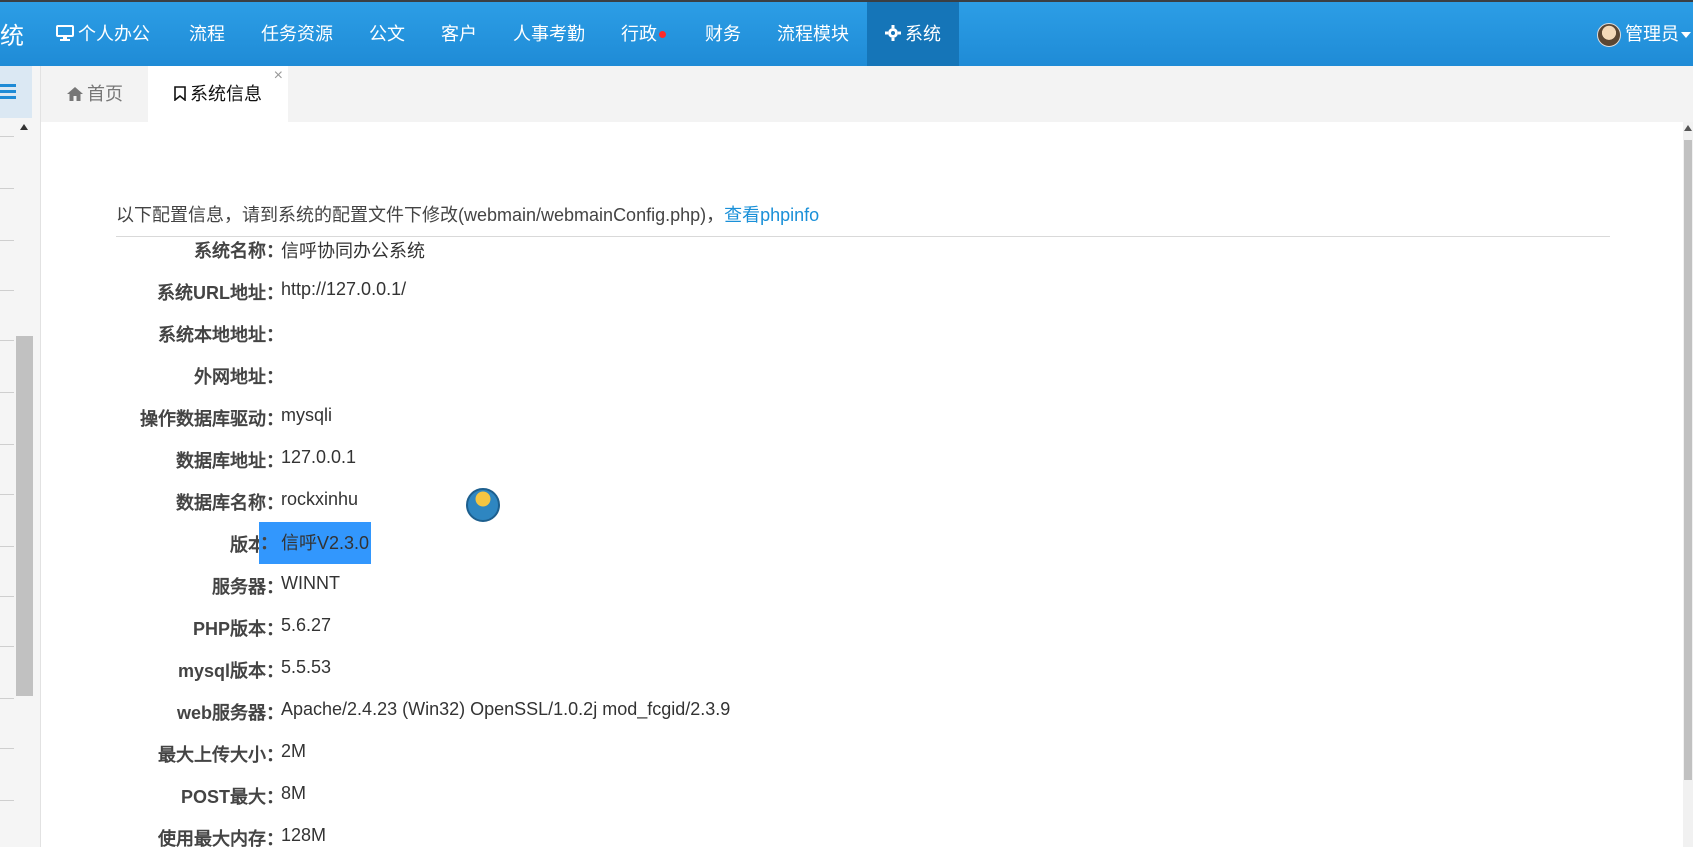  I want to click on nav-label: 客户, so click(459, 34).